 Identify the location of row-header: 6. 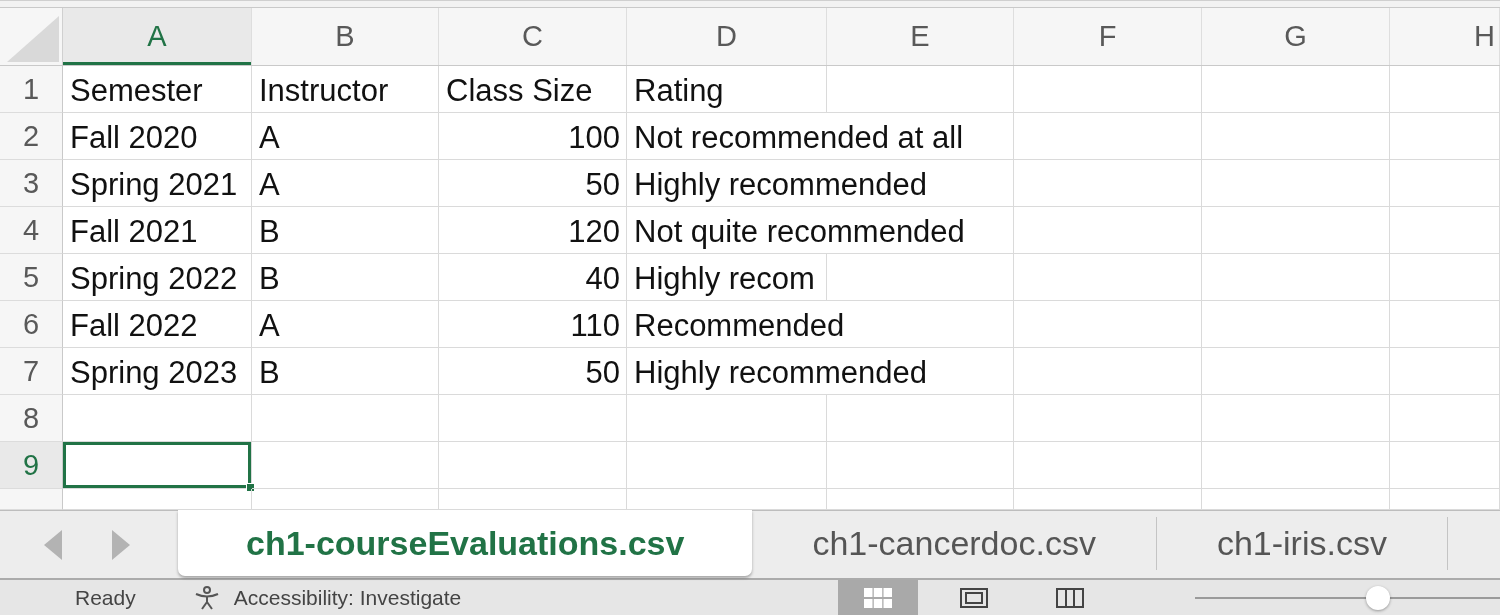
(31, 324).